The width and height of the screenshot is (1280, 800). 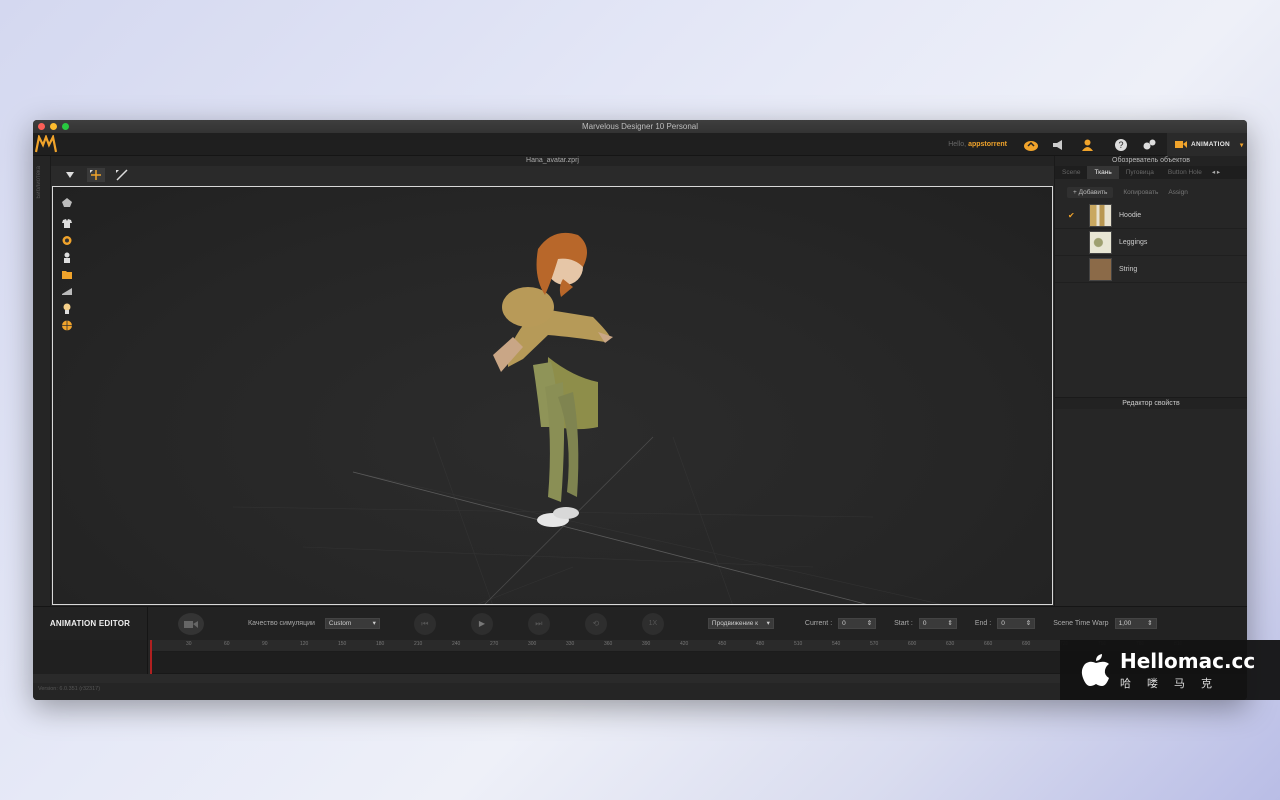 What do you see at coordinates (1151, 403) in the screenshot?
I see `property-editor-title: Редактор свойств` at bounding box center [1151, 403].